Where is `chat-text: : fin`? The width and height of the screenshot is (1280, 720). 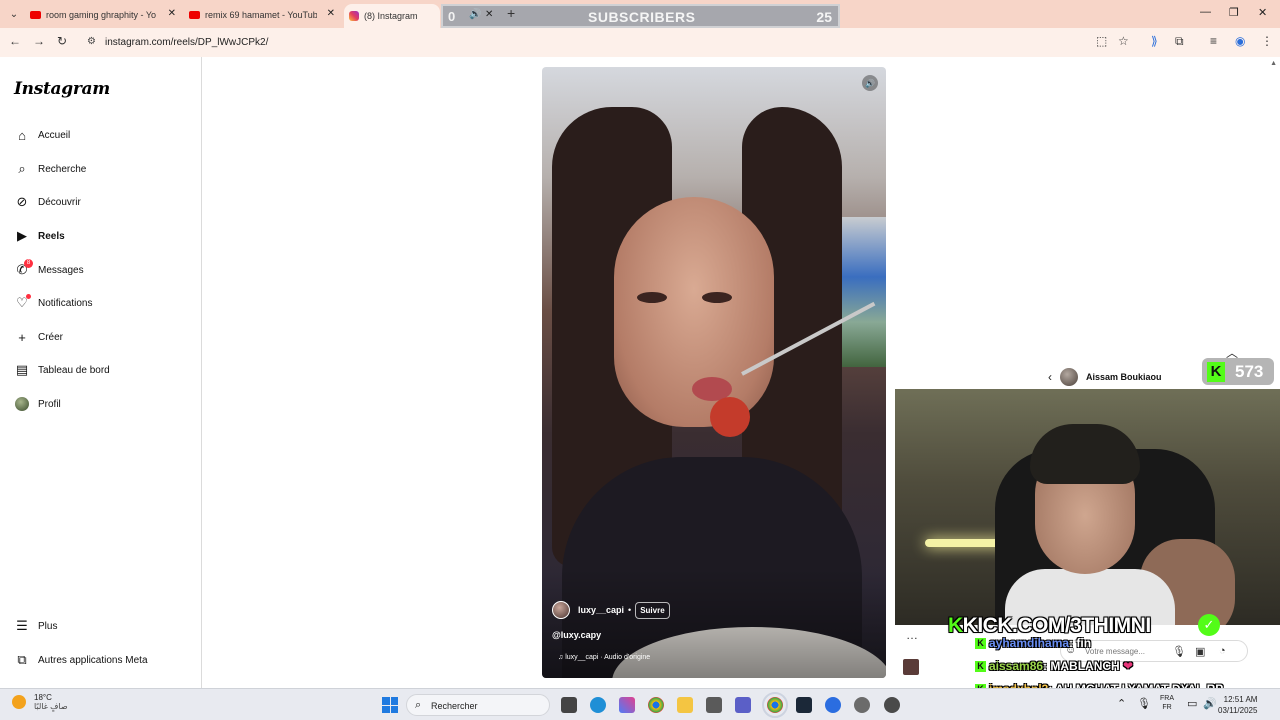
chat-text: : fin is located at coordinates (1080, 643).